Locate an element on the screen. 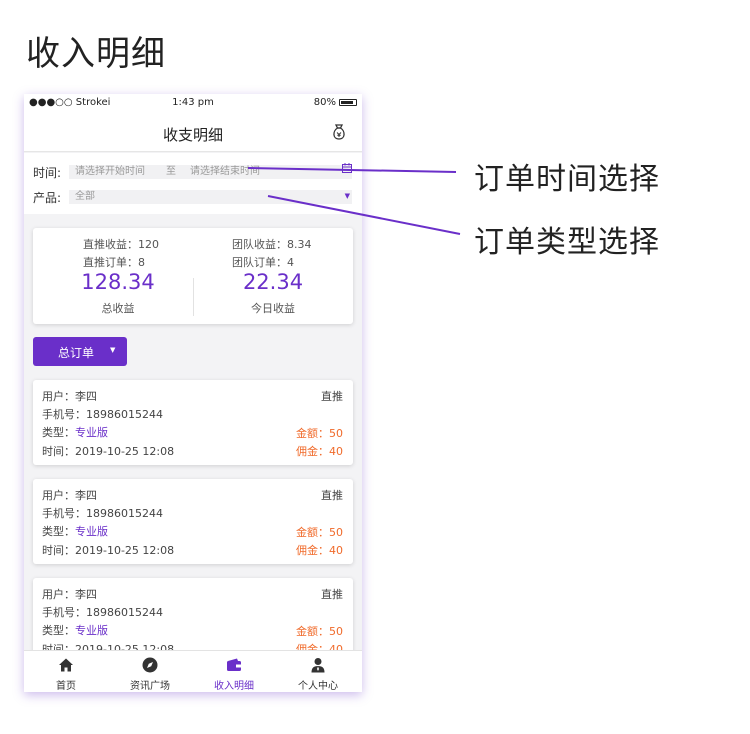 The width and height of the screenshot is (750, 734). callout-type-select: 订单类型选择 is located at coordinates (567, 242).